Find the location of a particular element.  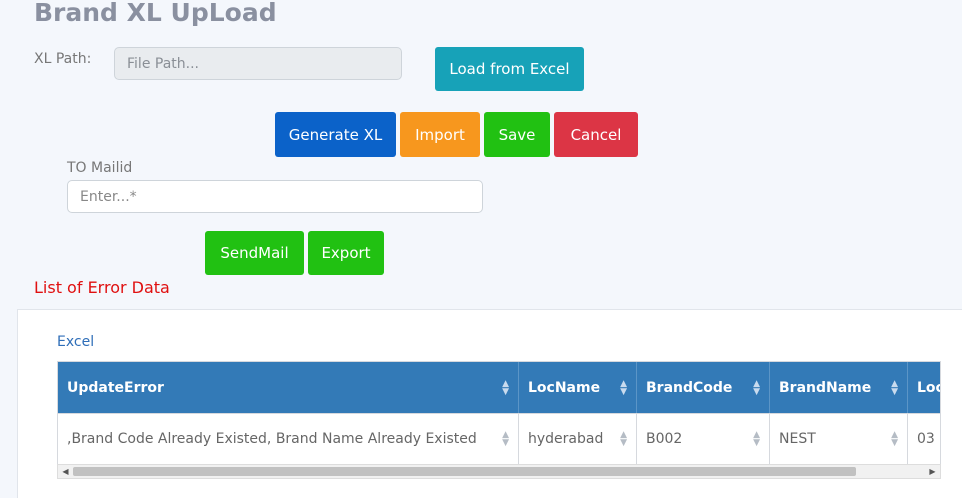

excel-export-link: Excel is located at coordinates (75, 342).